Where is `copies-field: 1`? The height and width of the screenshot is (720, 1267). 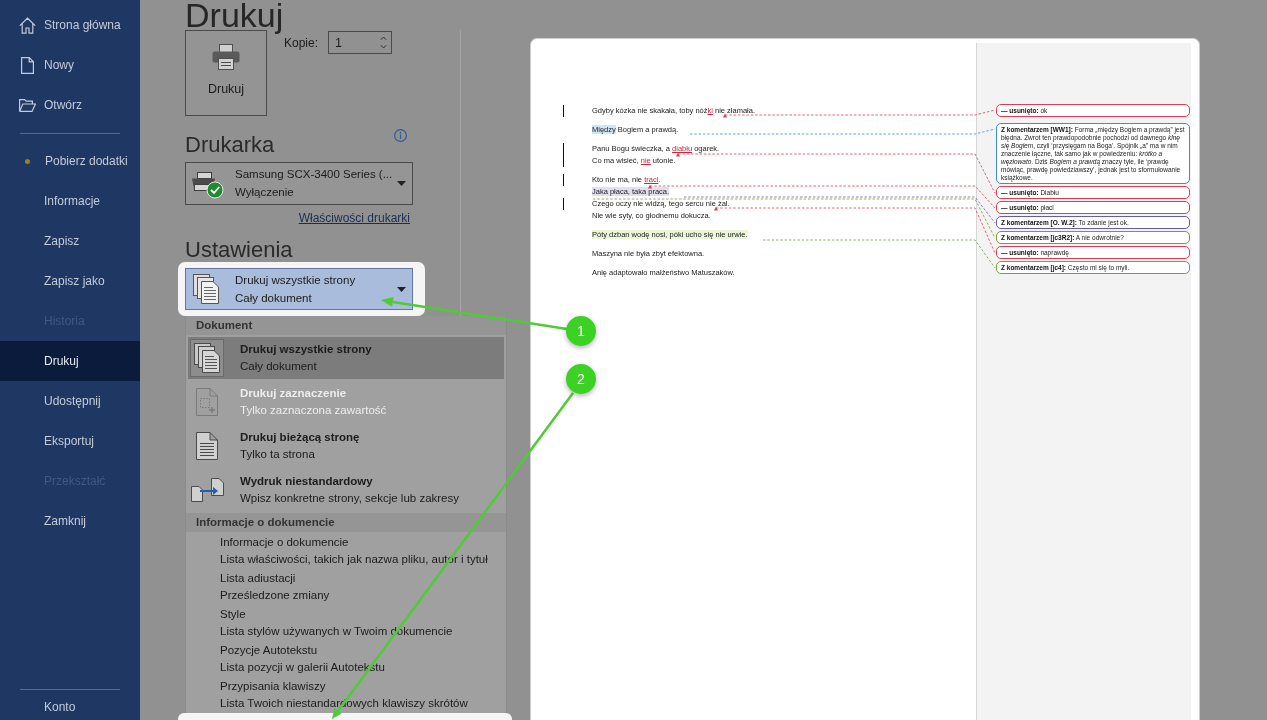
copies-field: 1 is located at coordinates (360, 42).